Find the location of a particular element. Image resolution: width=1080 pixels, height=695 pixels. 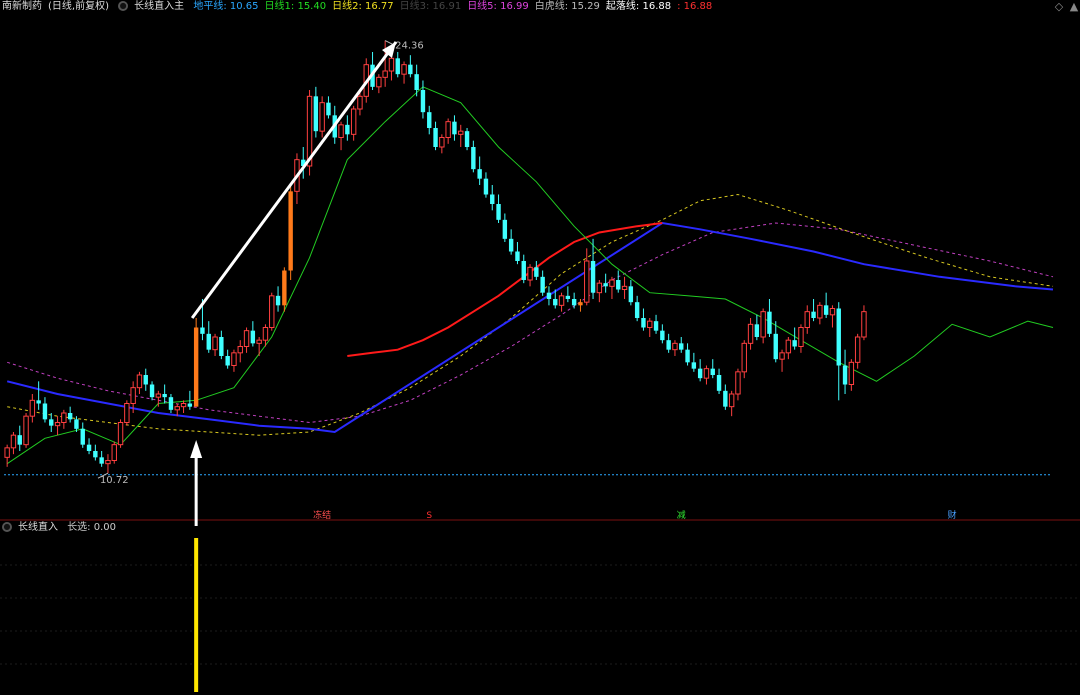

signal-bar is located at coordinates (196, 615).